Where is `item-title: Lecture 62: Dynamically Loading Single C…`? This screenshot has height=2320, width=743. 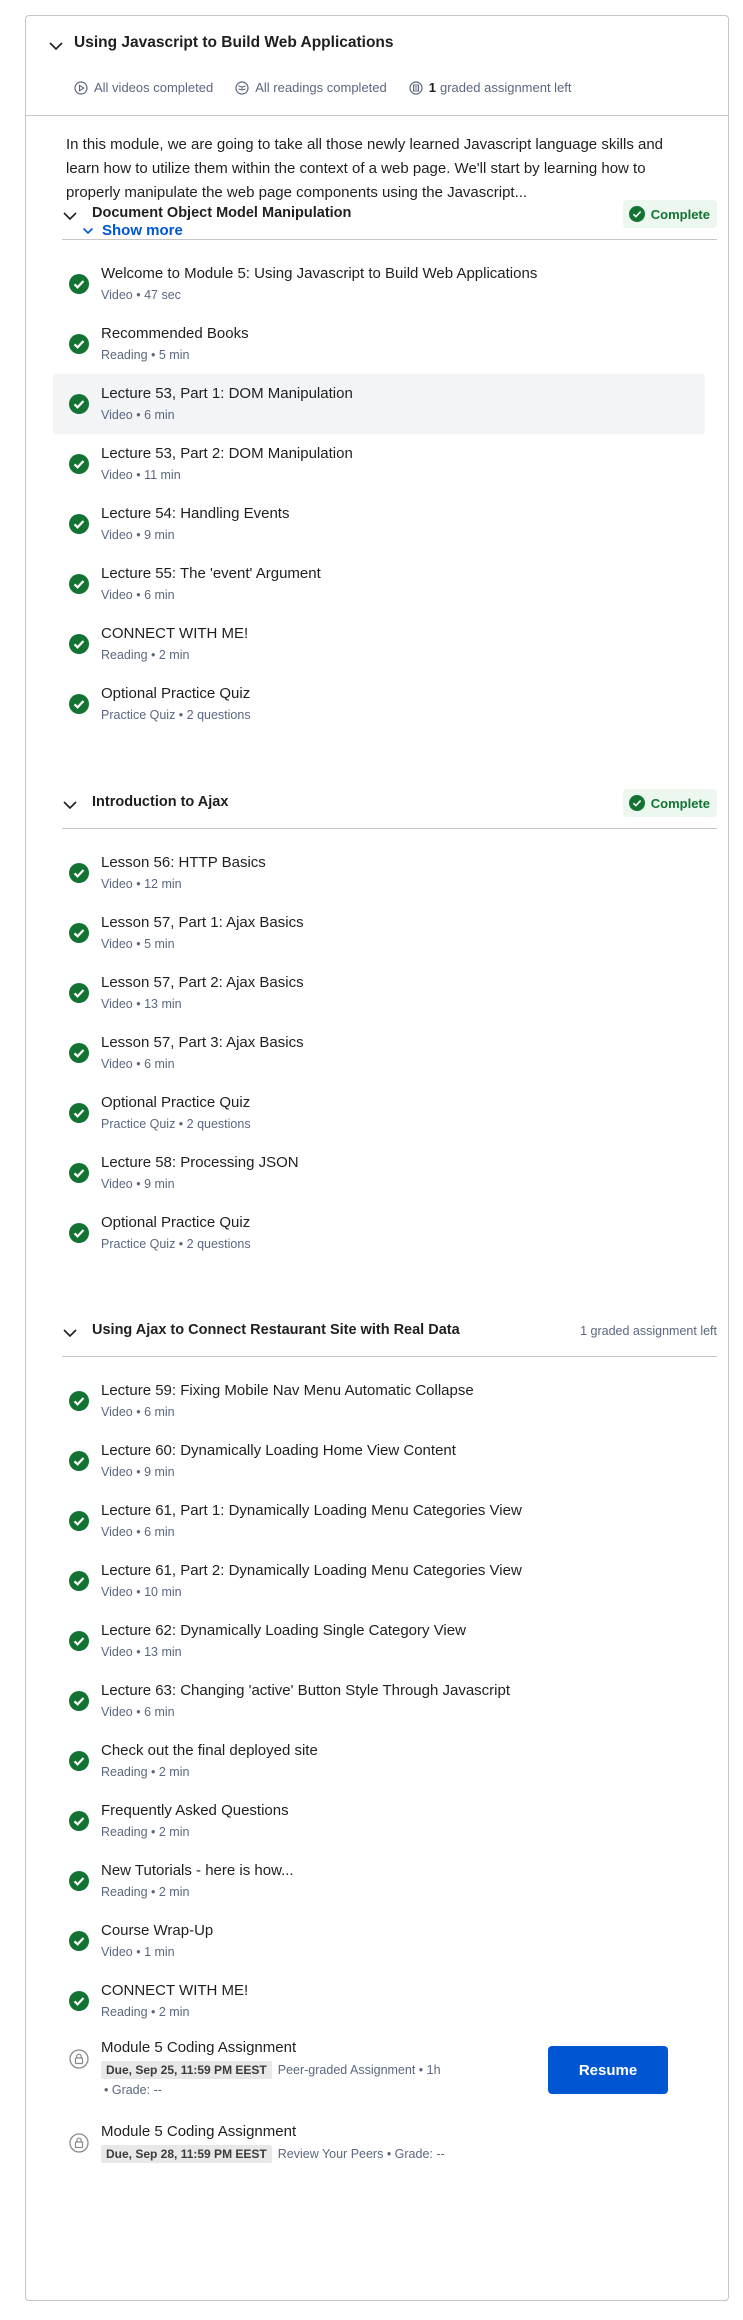
item-title: Lecture 62: Dynamically Loading Single C… is located at coordinates (283, 1630).